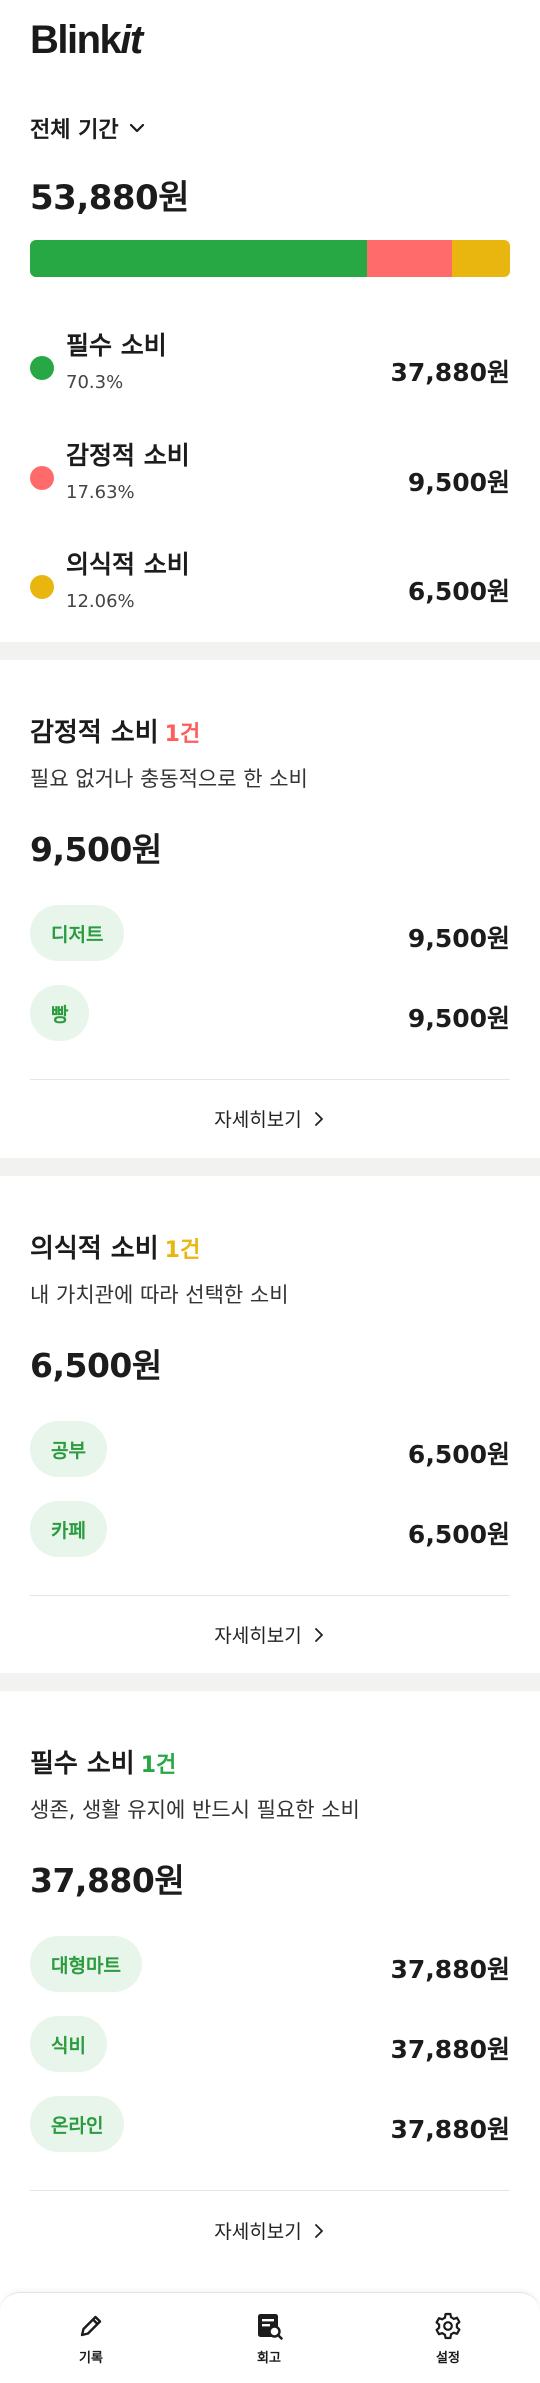 This screenshot has height=2383, width=540. Describe the element at coordinates (68, 1449) in the screenshot. I see `category-chip: 공부` at that location.